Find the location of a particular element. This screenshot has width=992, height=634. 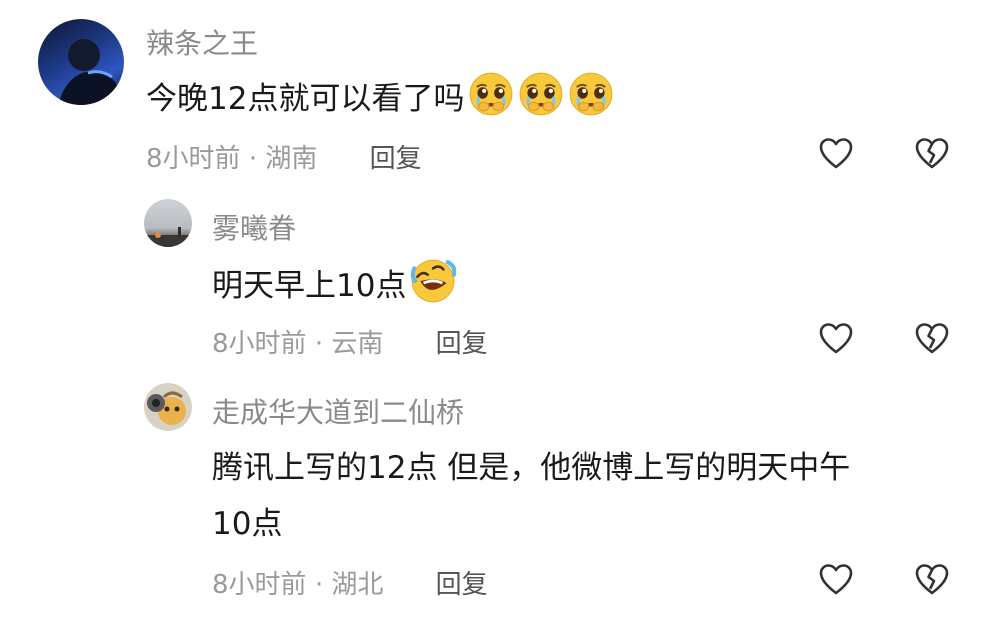

comment-text: 腾讯上写的12点 但是，他微博上写的明天中午 10点 is located at coordinates (531, 496).